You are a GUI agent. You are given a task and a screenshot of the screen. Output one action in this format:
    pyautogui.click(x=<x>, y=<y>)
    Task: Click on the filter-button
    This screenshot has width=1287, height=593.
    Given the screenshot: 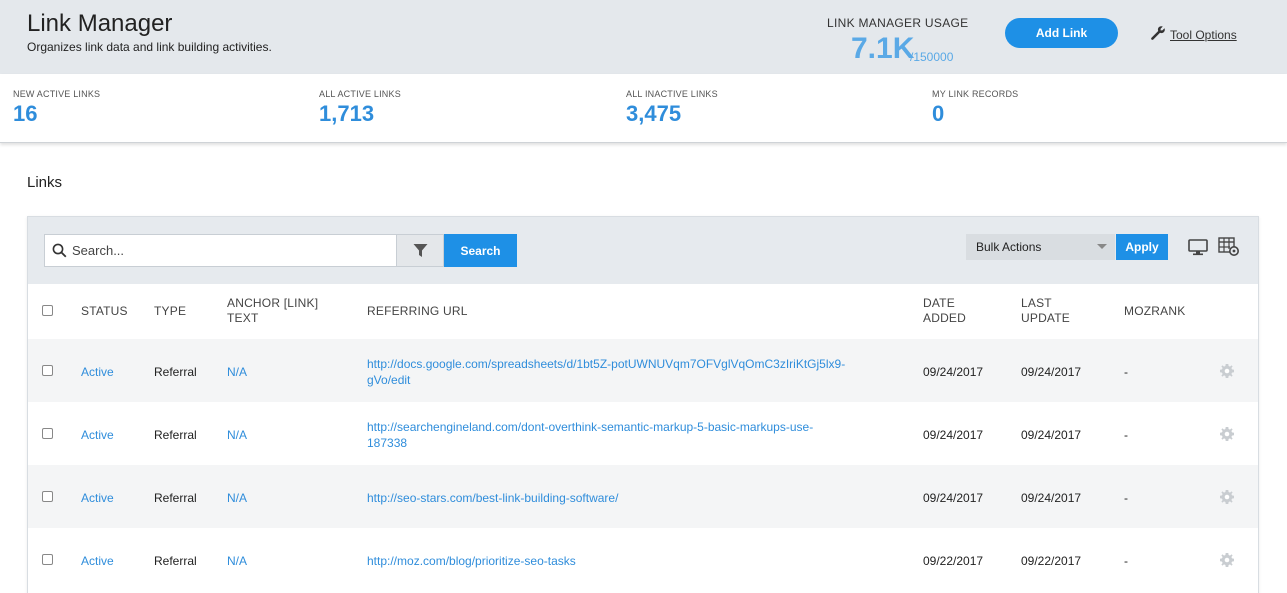 What is the action you would take?
    pyautogui.click(x=420, y=250)
    